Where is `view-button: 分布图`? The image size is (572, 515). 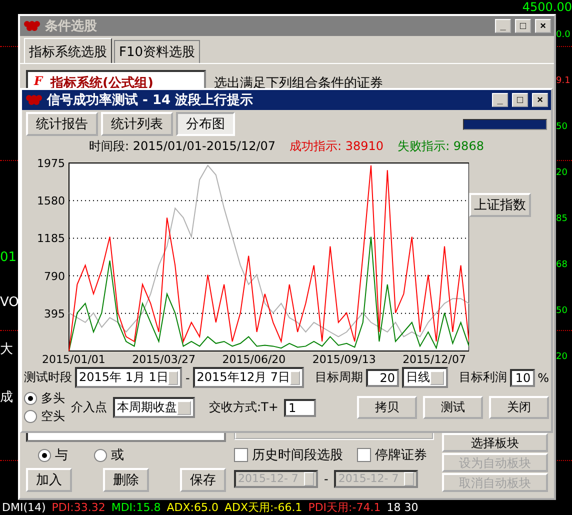
view-button: 分布图 is located at coordinates (205, 124).